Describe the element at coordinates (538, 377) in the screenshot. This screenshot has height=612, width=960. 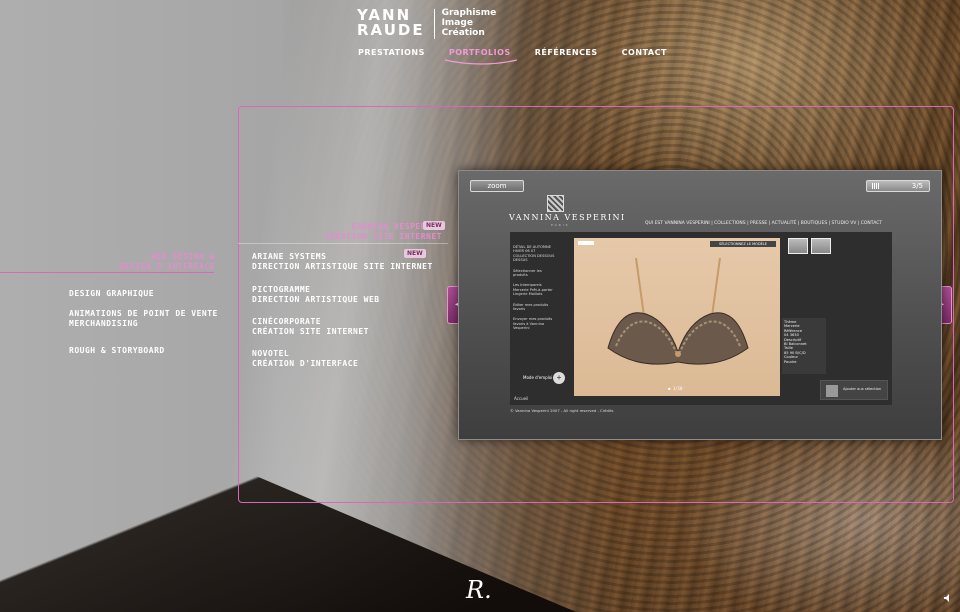
I see `vv-mode-label: Mode d'emploi` at that location.